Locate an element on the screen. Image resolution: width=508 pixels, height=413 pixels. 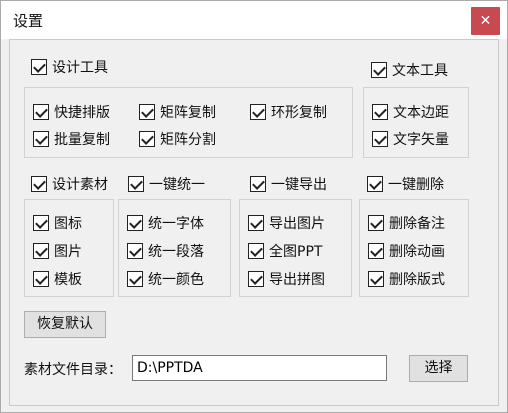
checkbox-label: 批量复制 is located at coordinates (82, 140).